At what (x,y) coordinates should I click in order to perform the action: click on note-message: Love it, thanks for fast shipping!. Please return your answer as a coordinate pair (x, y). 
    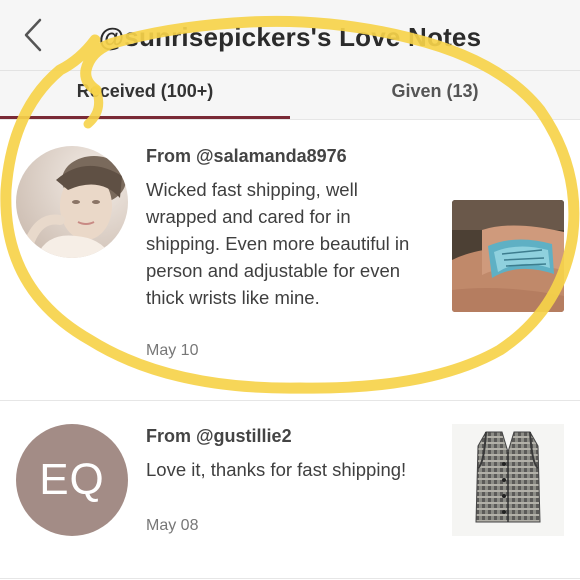
    Looking at the image, I should click on (276, 469).